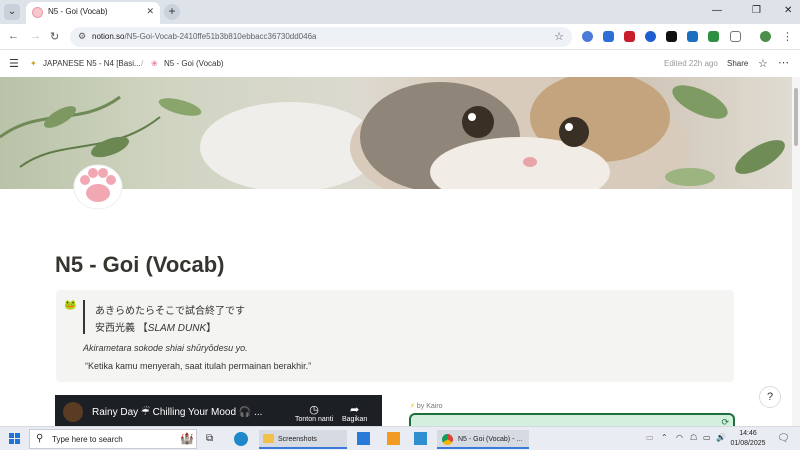  What do you see at coordinates (400, 12) in the screenshot?
I see `browser-tab-strip: ⌄ N5 - Goi (Vocab) ✕ + — ❐ ✕` at bounding box center [400, 12].